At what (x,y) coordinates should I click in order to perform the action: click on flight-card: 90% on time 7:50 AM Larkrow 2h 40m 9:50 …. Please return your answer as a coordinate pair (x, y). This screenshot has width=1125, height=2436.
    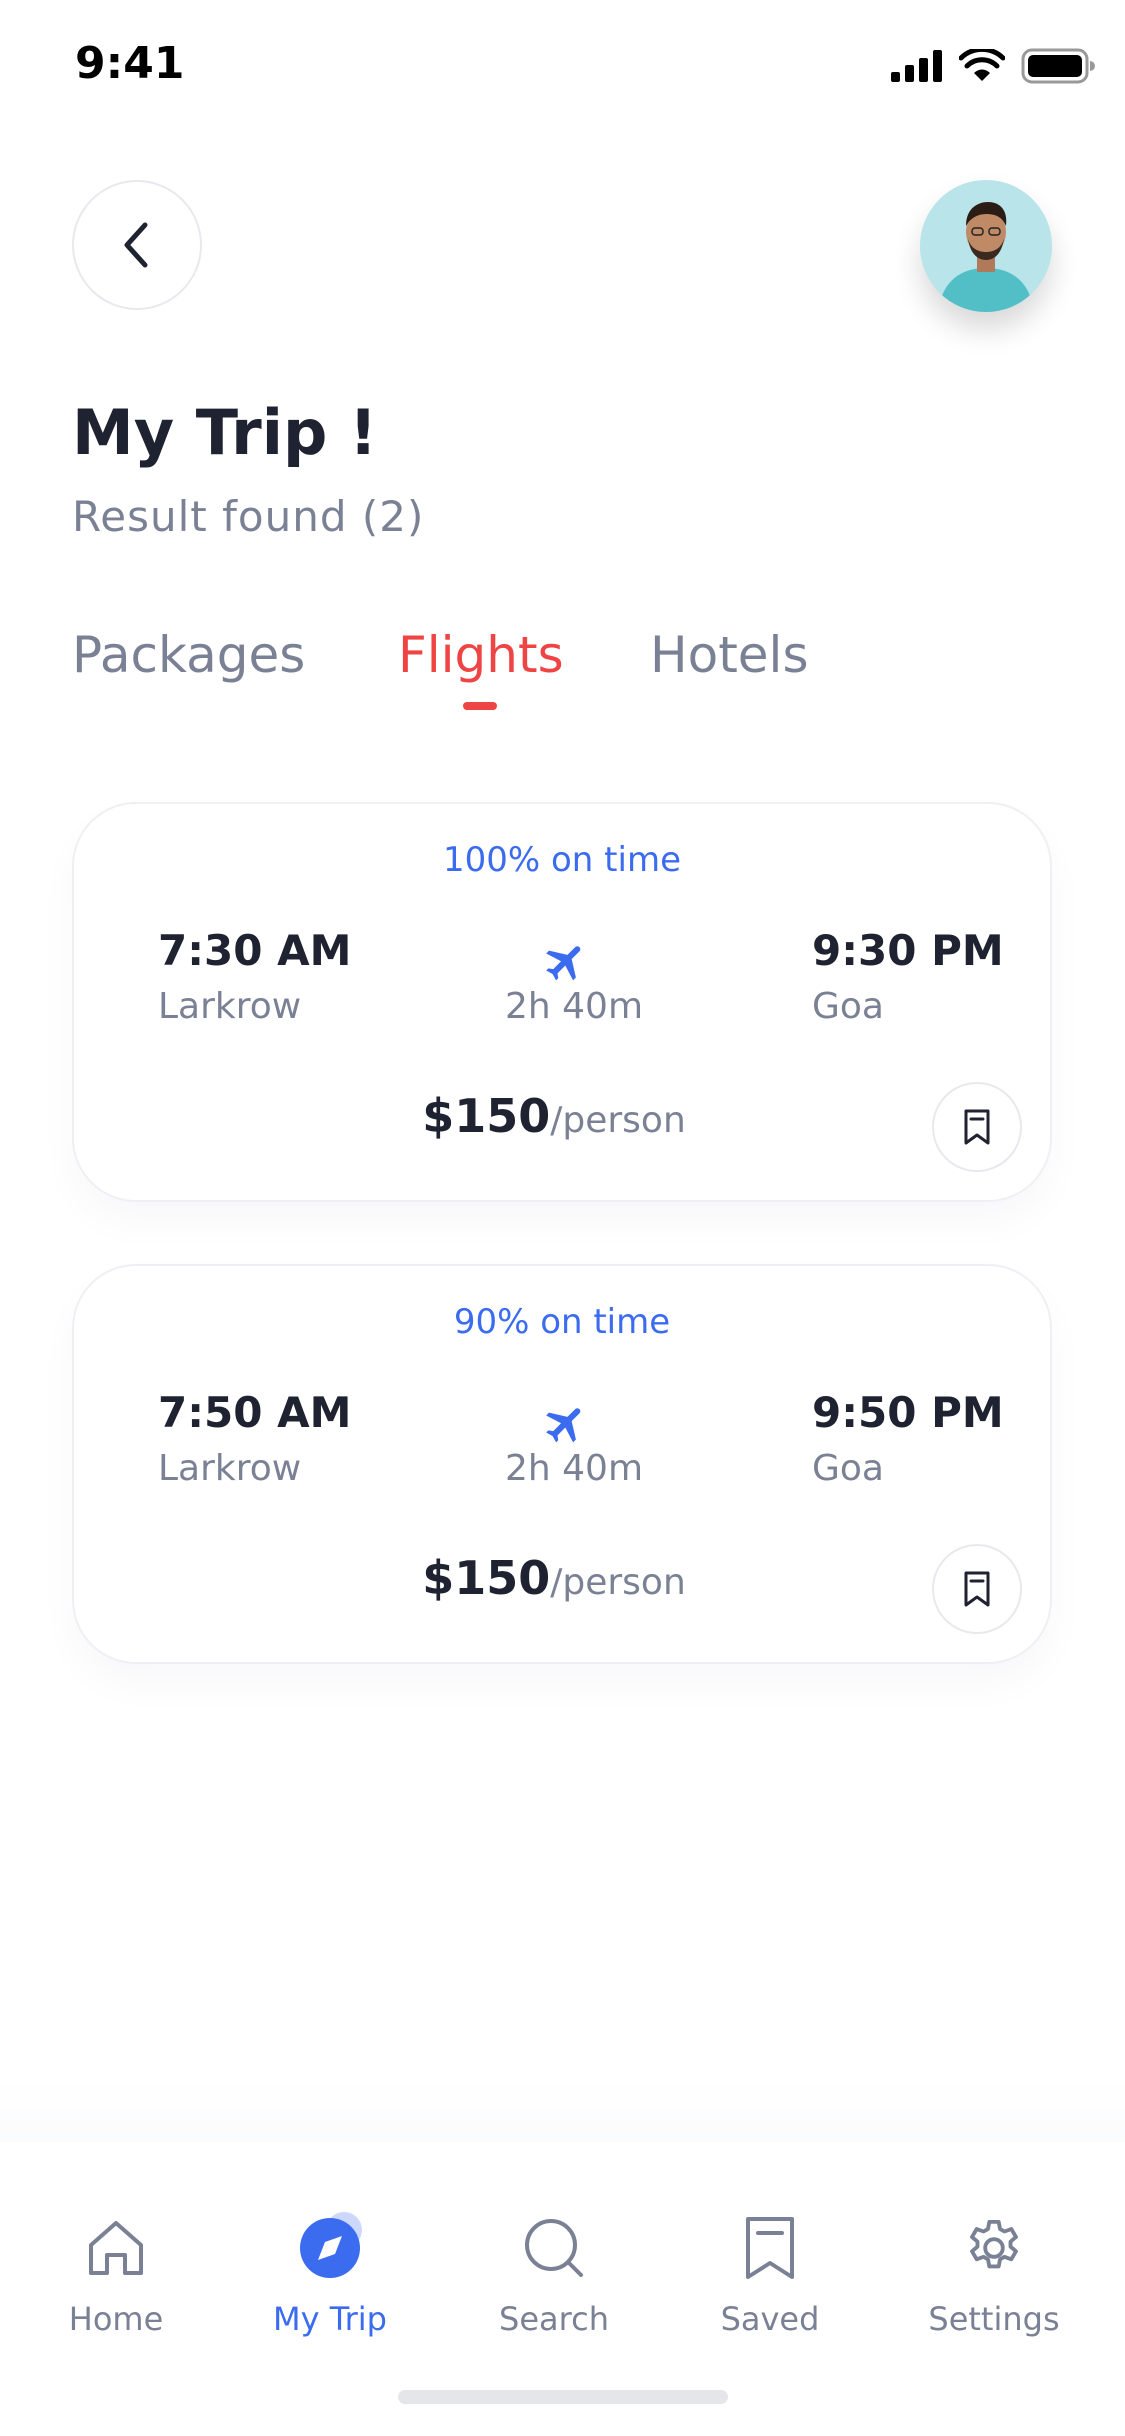
    Looking at the image, I should click on (562, 1464).